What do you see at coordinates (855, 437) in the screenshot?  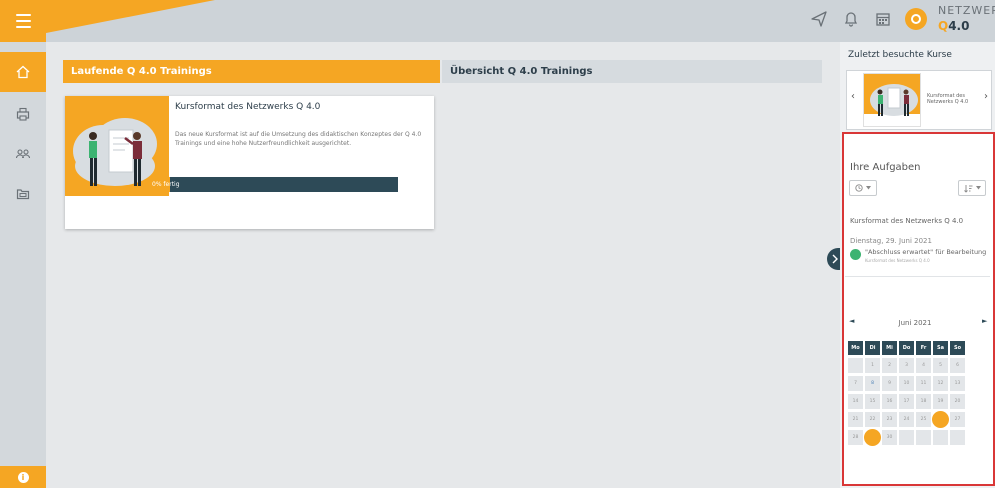 I see `calendar-day: 28` at bounding box center [855, 437].